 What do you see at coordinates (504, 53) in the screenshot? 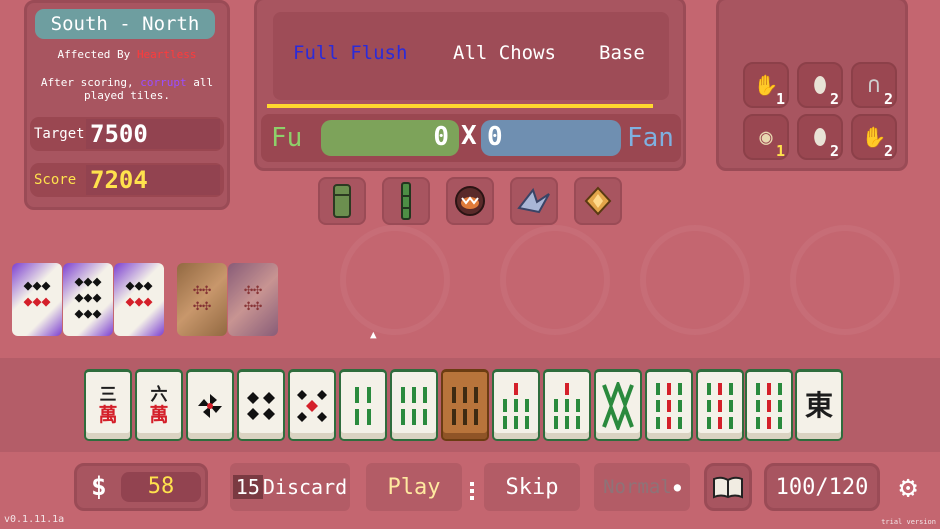
I see `yaku-item-all-chows: All Chows` at bounding box center [504, 53].